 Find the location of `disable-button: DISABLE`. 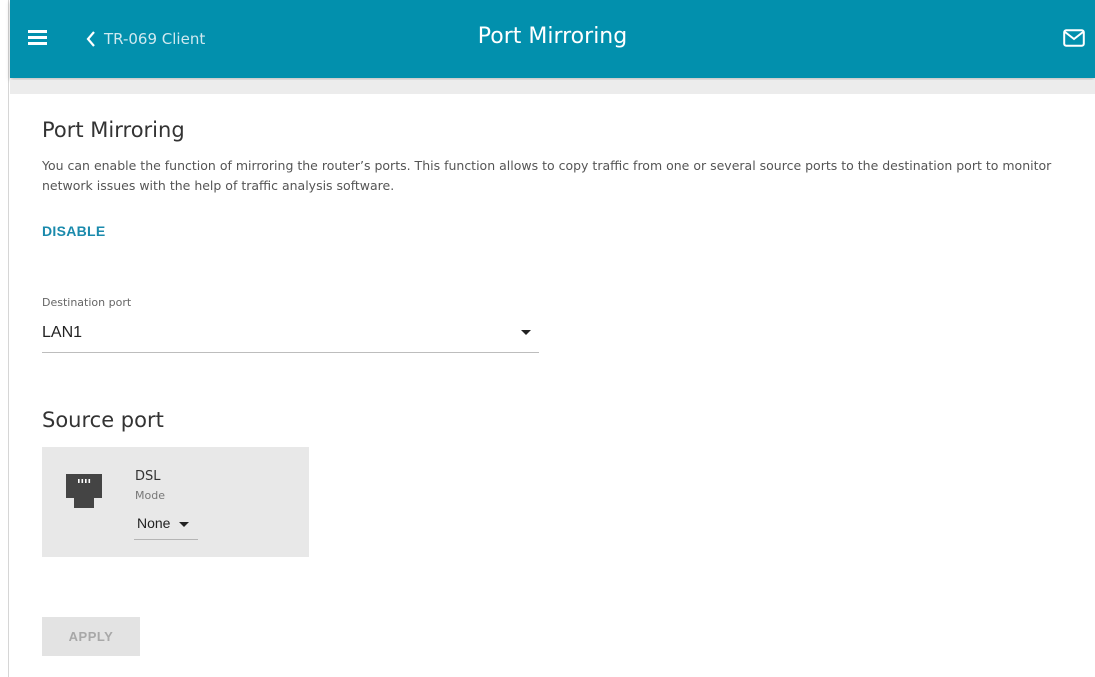

disable-button: DISABLE is located at coordinates (74, 231).